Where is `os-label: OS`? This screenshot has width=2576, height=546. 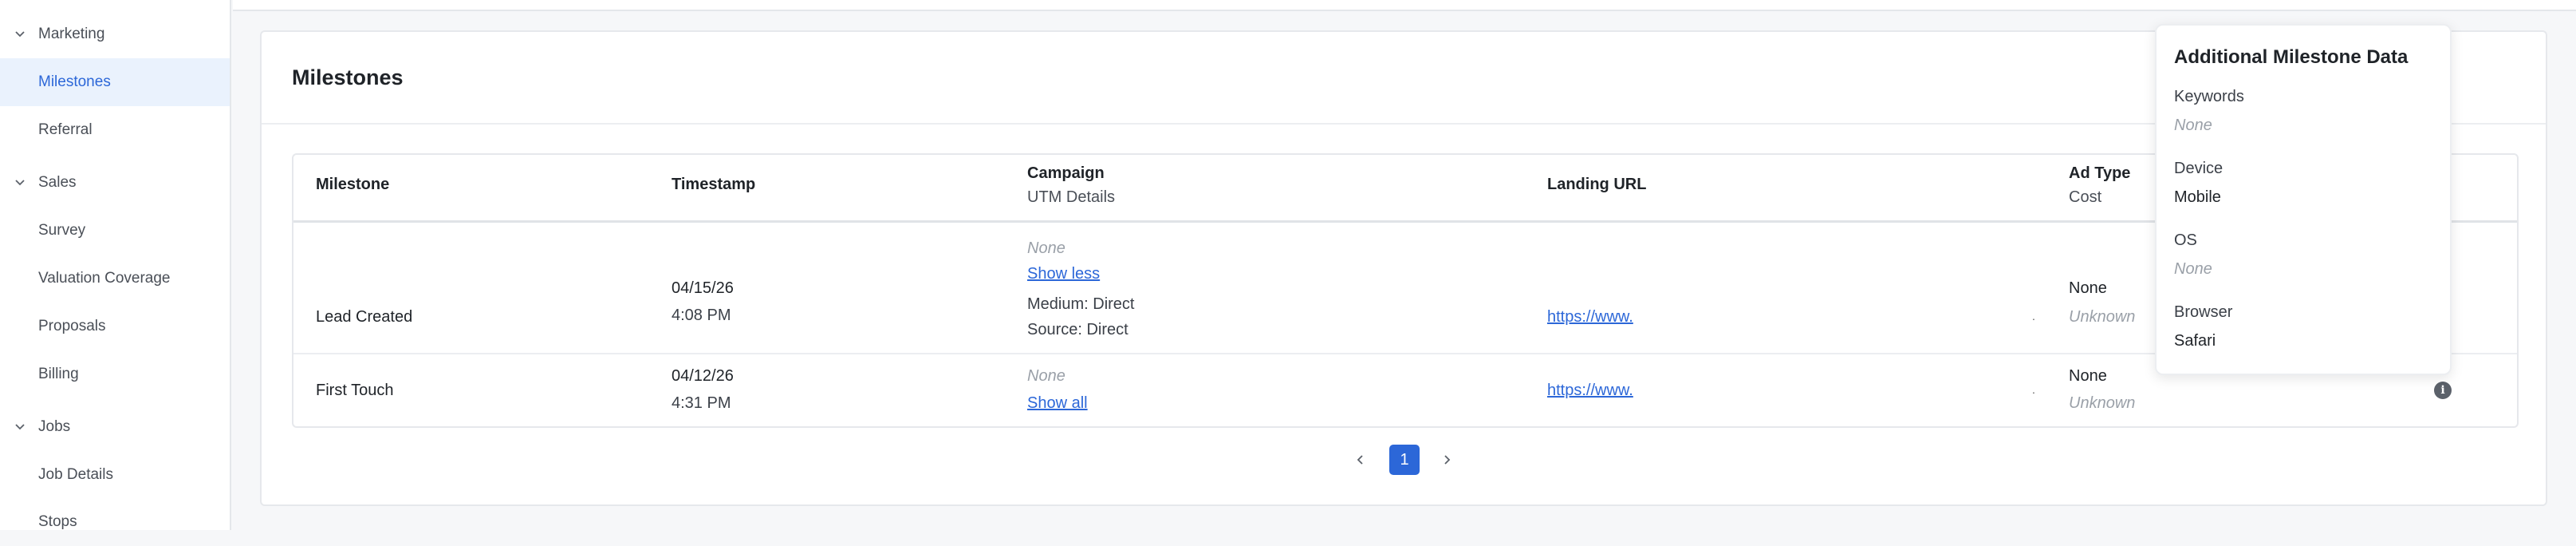
os-label: OS is located at coordinates (2185, 240).